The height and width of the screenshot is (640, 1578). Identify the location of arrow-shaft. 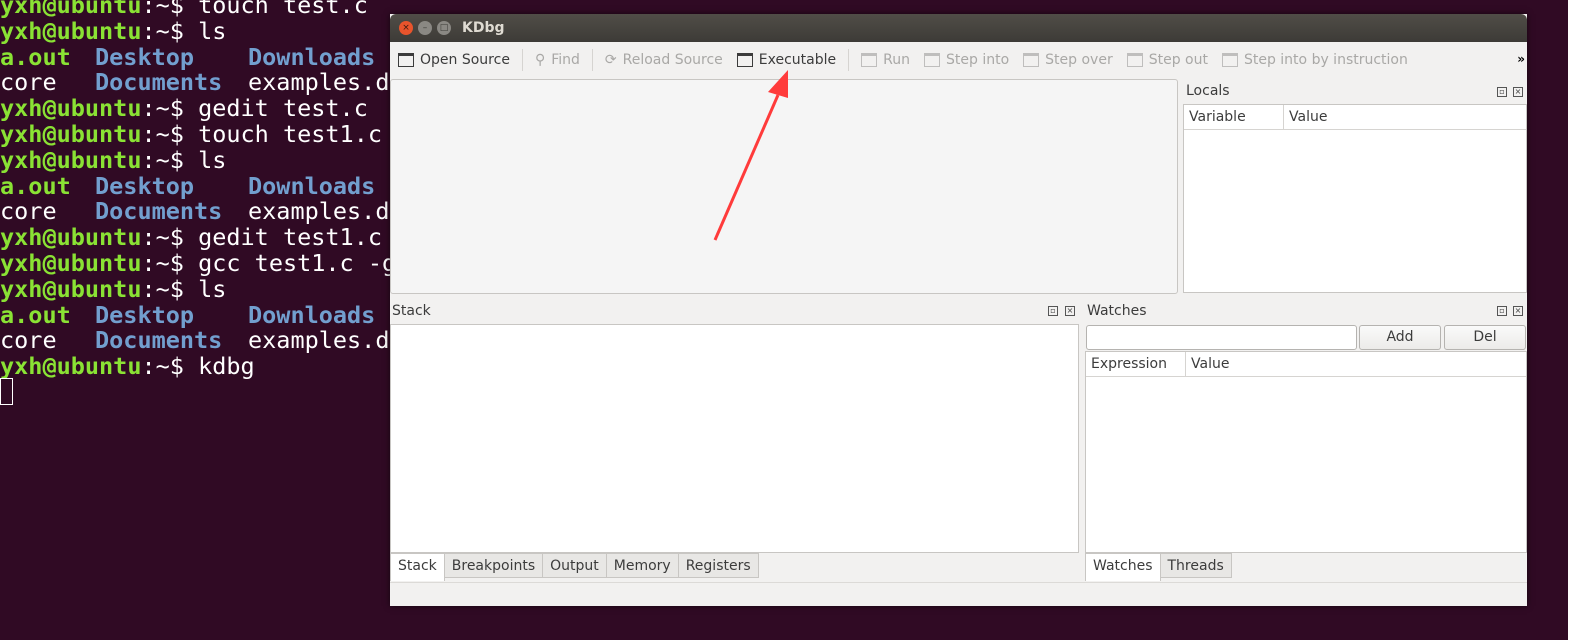
(746, 167).